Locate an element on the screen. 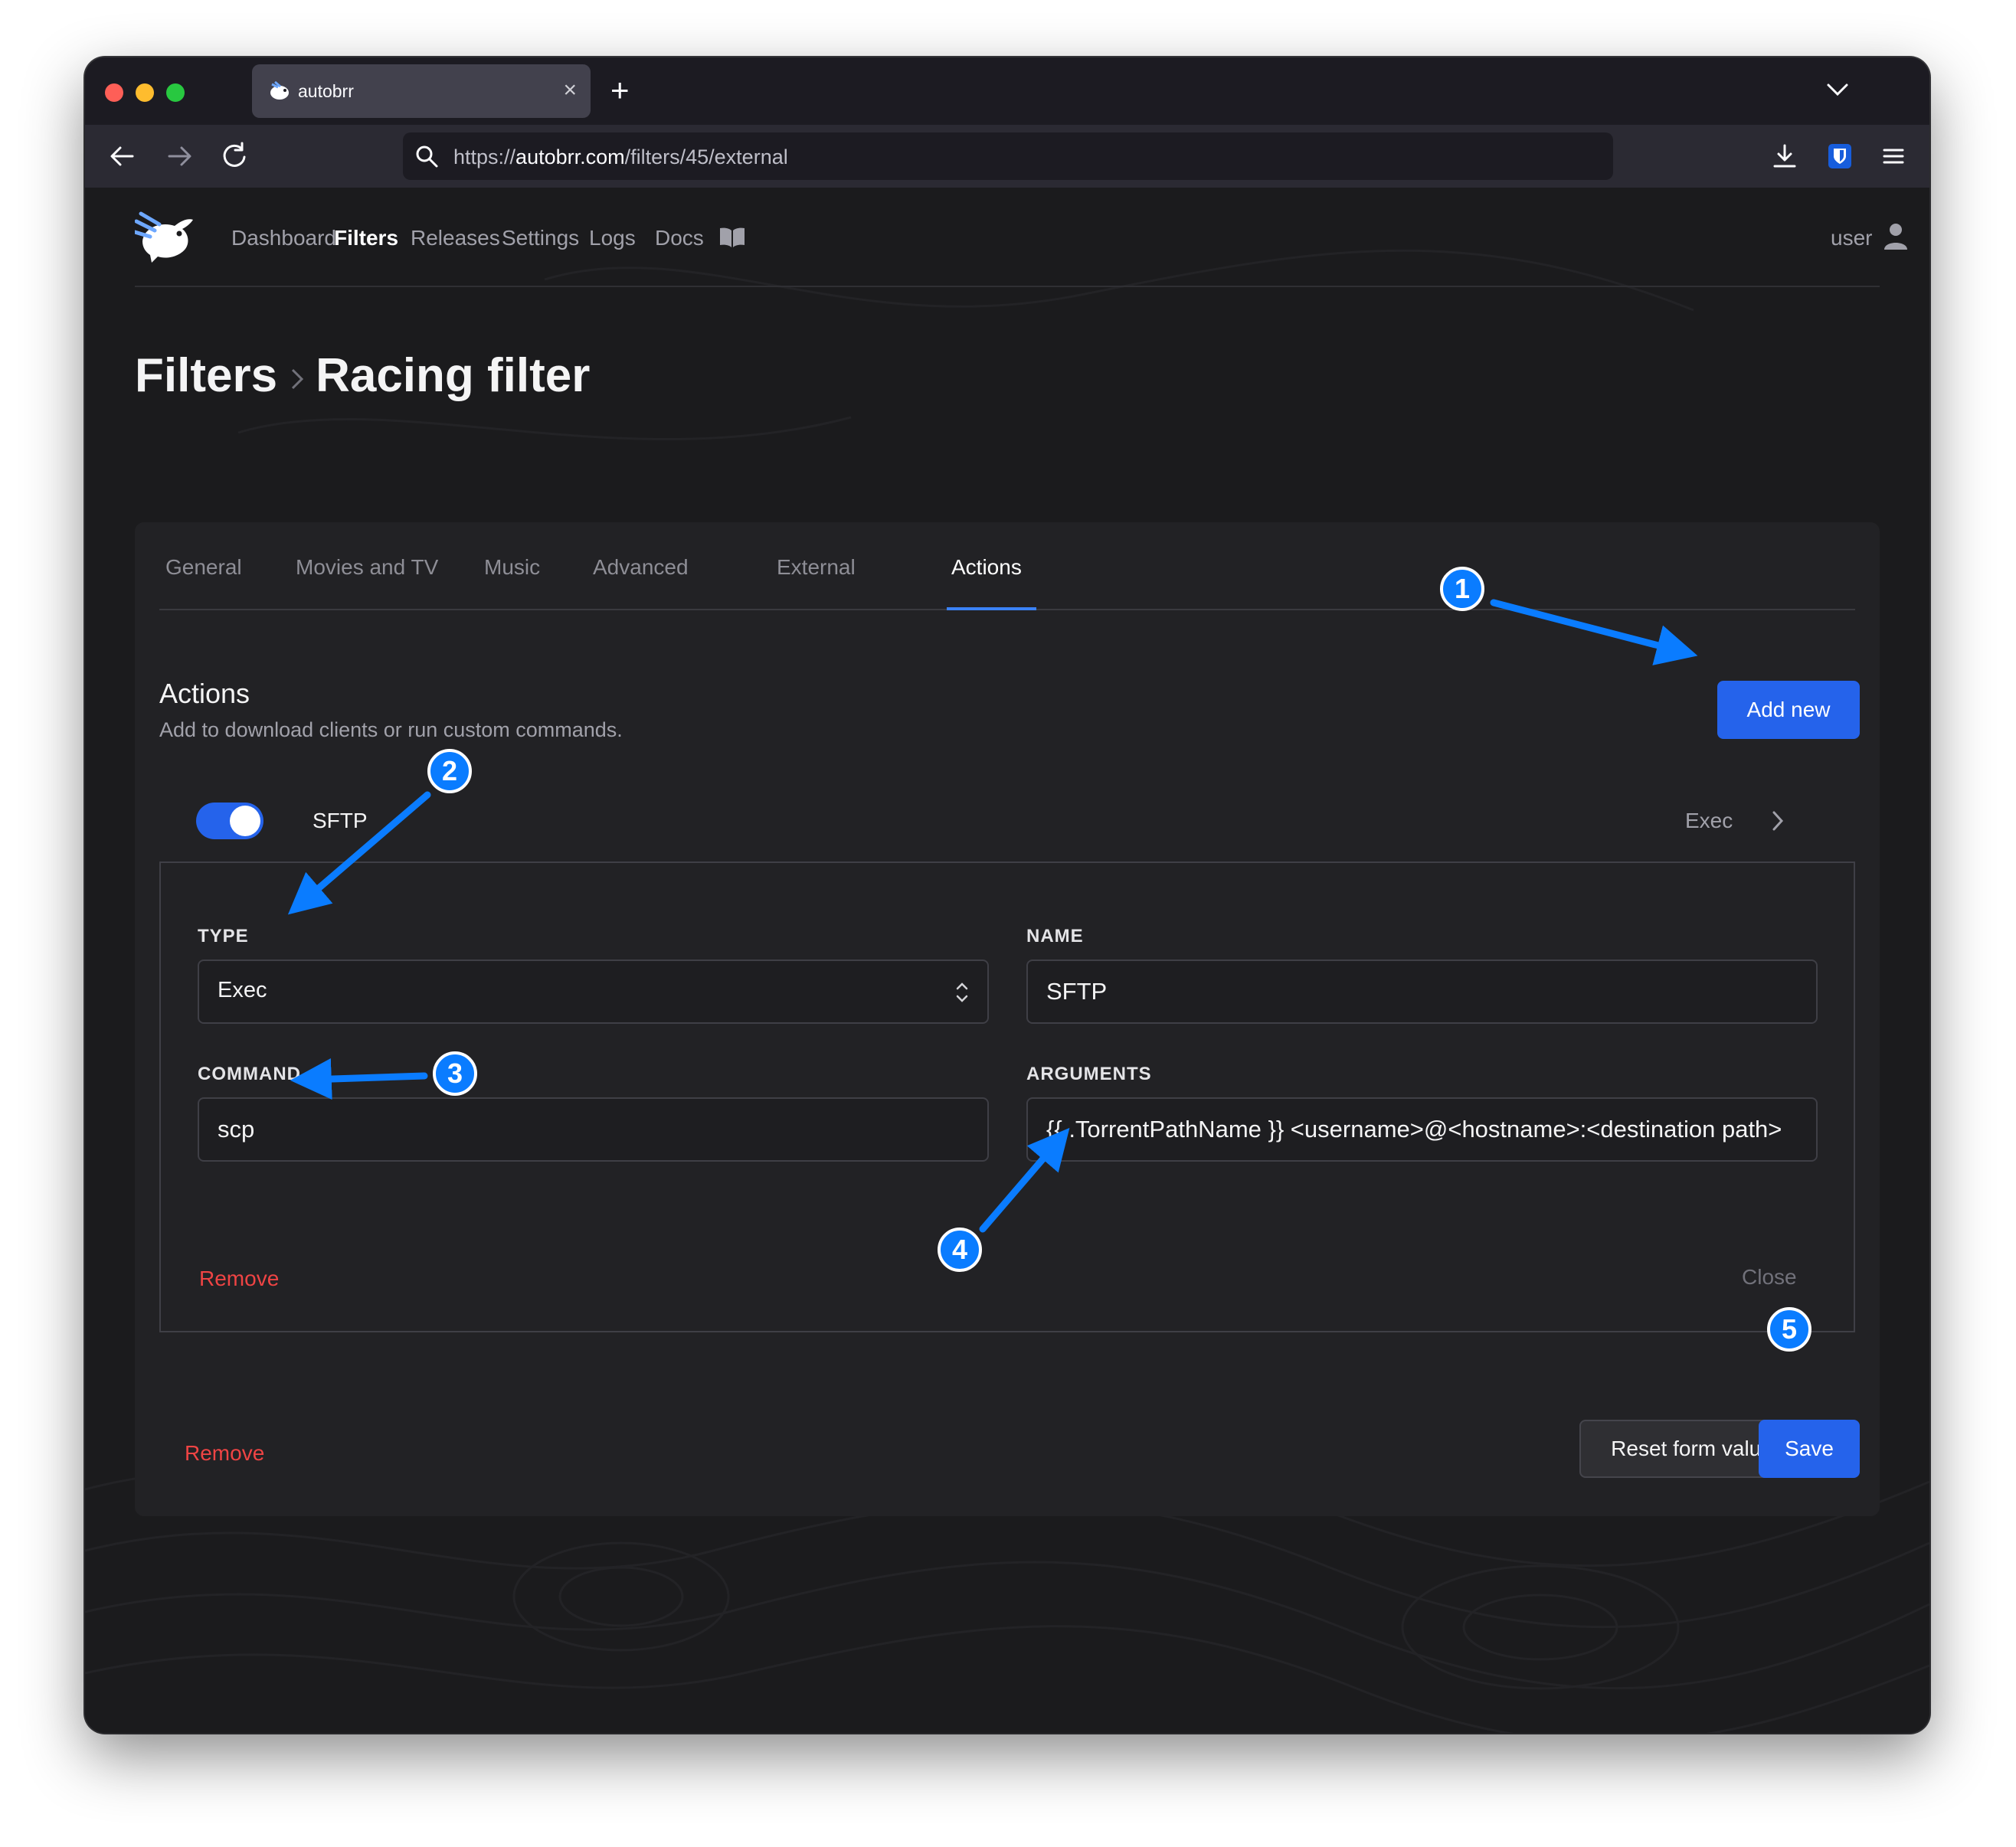 The image size is (2016, 1847). nav-docs: Docs is located at coordinates (679, 238).